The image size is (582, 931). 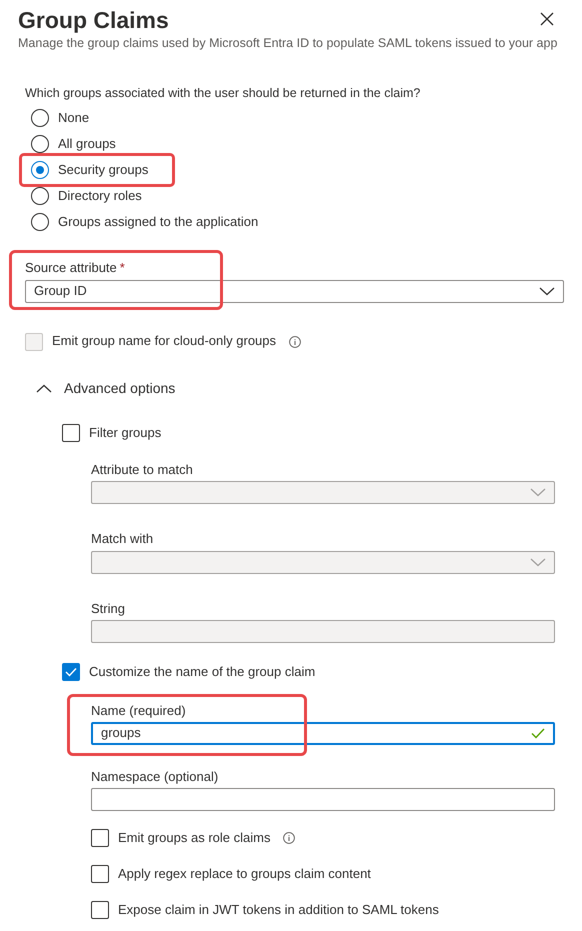 I want to click on checkbox-label: Emit groups as role claims, so click(x=194, y=838).